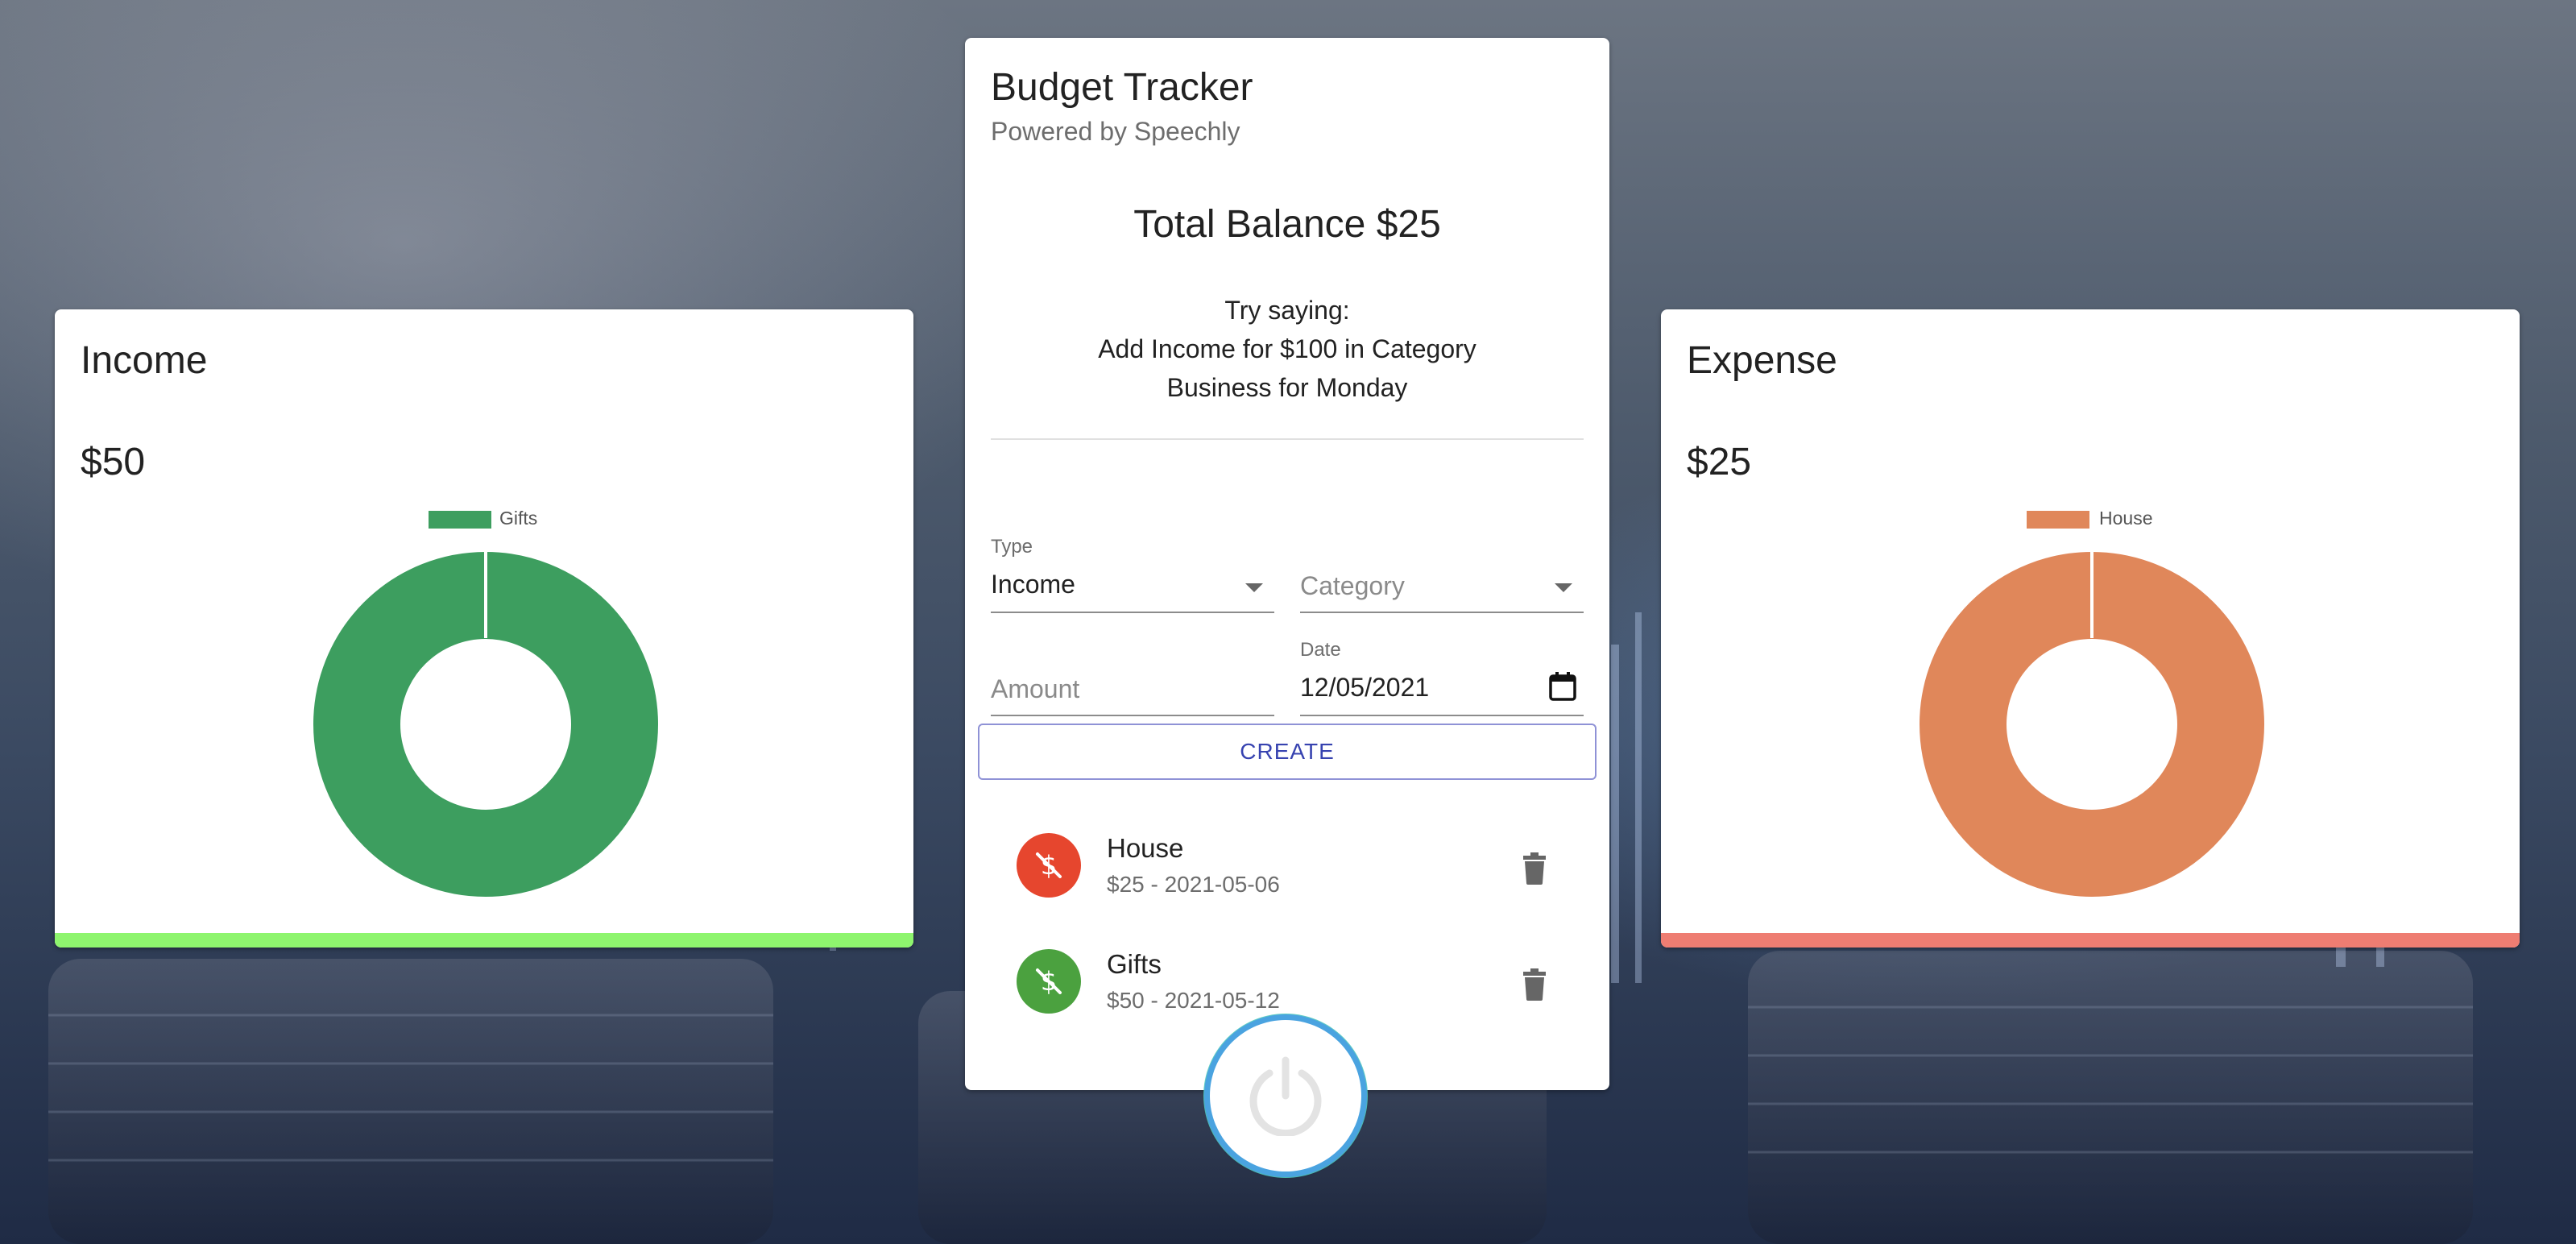 Image resolution: width=2576 pixels, height=1244 pixels. What do you see at coordinates (144, 360) in the screenshot?
I see `income-title: Income` at bounding box center [144, 360].